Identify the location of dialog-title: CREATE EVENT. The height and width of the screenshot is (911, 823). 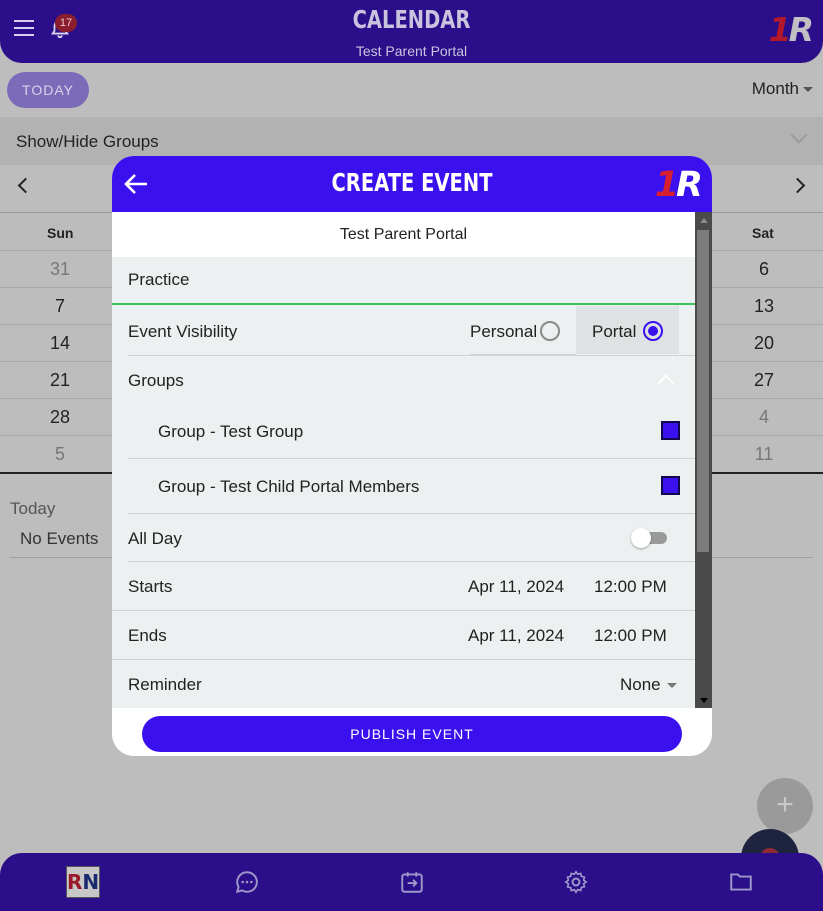
(412, 182).